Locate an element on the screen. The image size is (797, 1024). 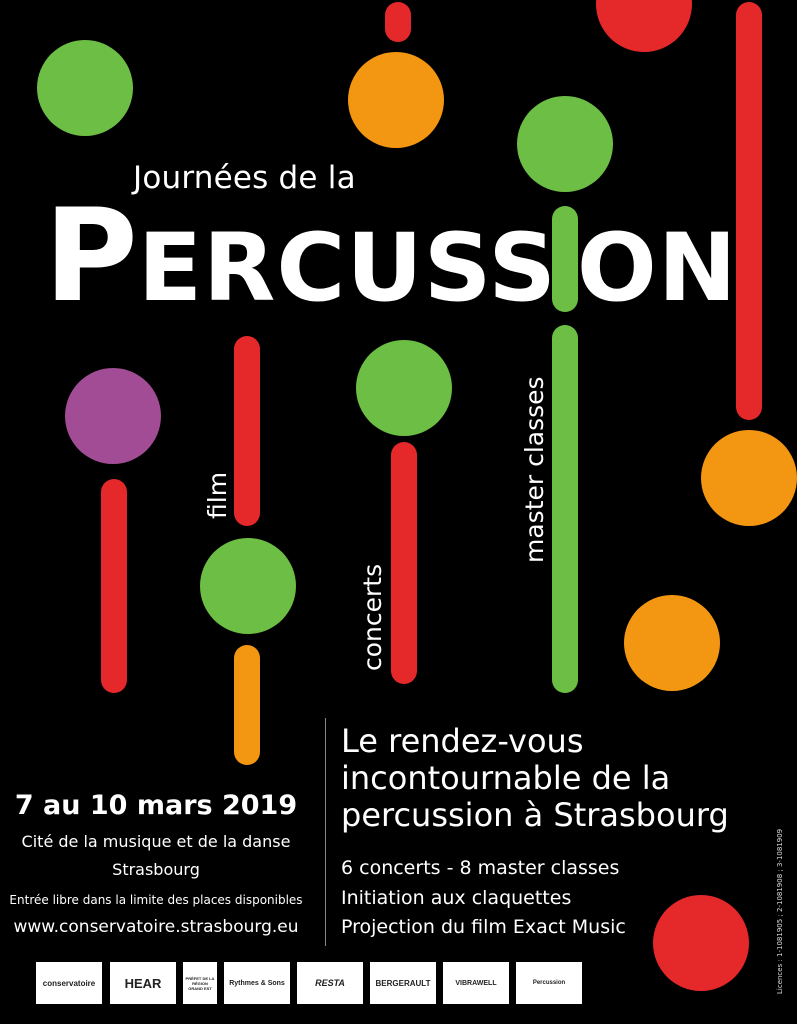
logo-vibrawell-text: VIBRAWELL is located at coordinates (476, 983).